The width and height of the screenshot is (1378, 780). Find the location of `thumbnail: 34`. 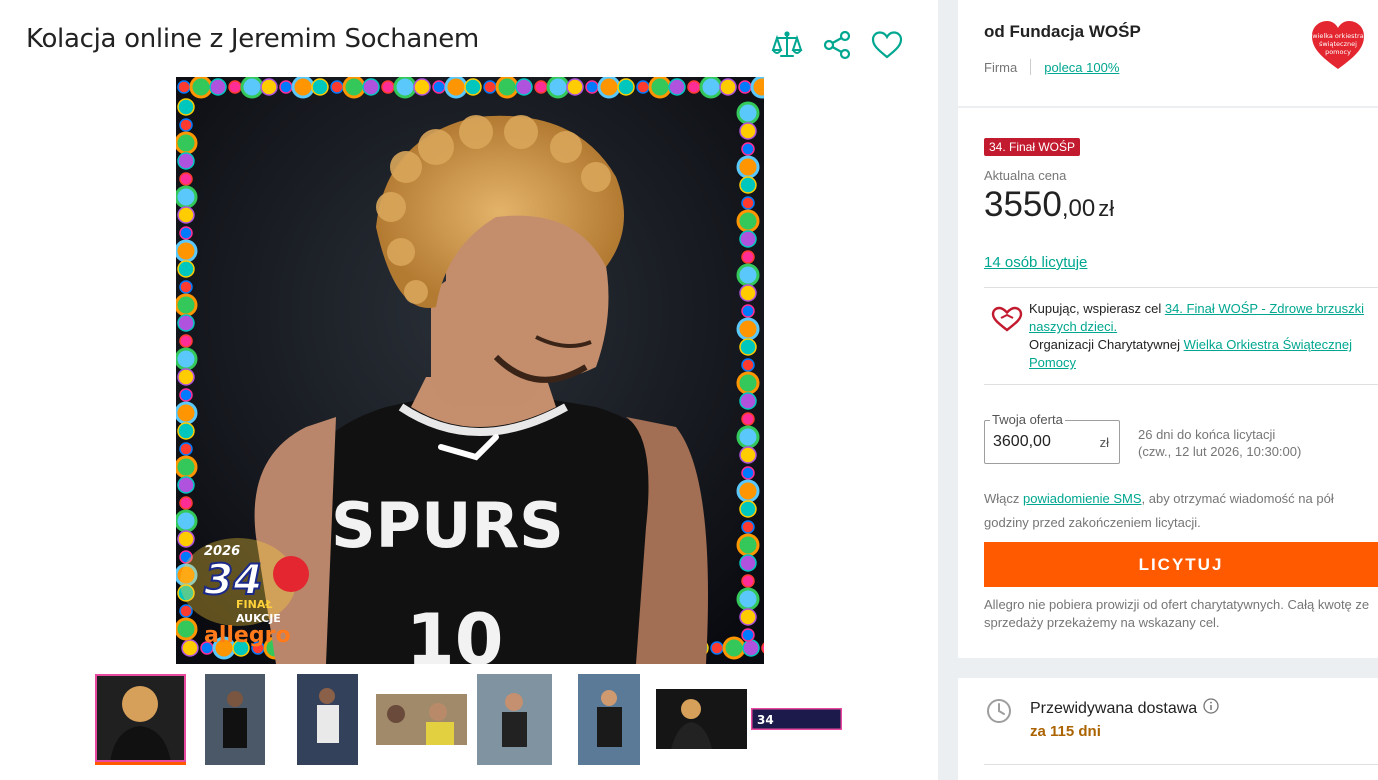

thumbnail: 34 is located at coordinates (796, 719).